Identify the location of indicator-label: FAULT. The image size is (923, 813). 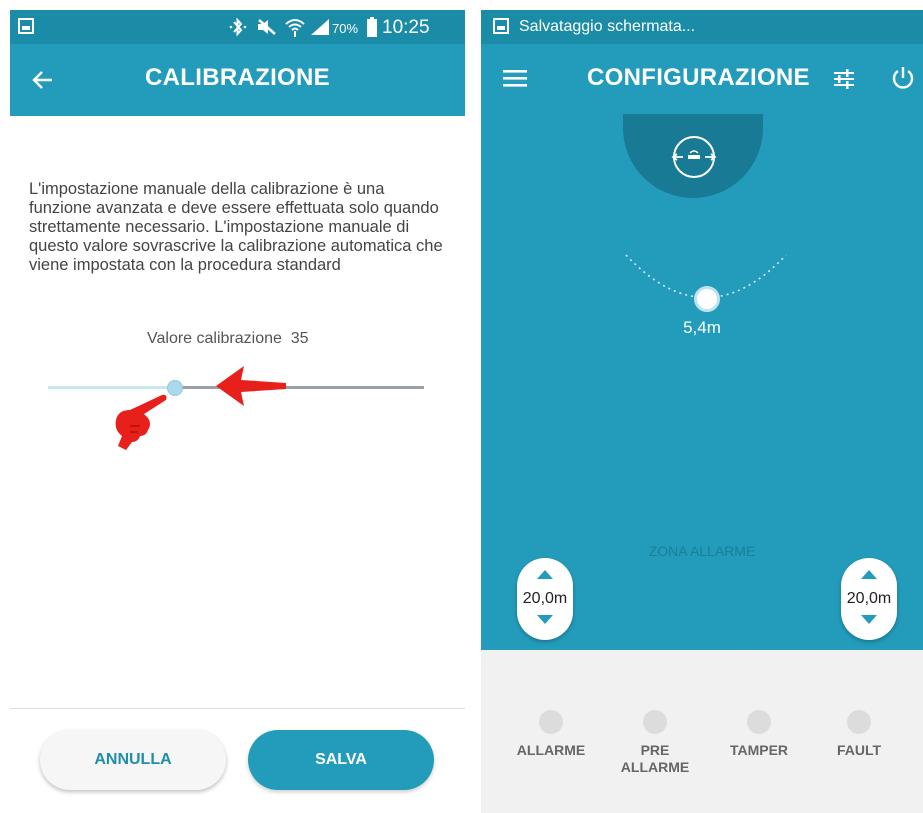
(859, 750).